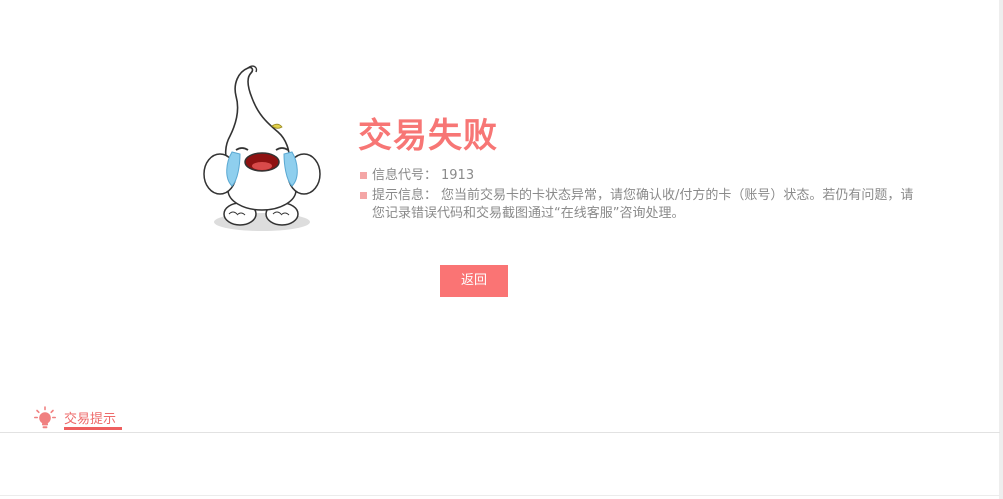 This screenshot has width=1003, height=499. I want to click on tab-active-underline, so click(93, 428).